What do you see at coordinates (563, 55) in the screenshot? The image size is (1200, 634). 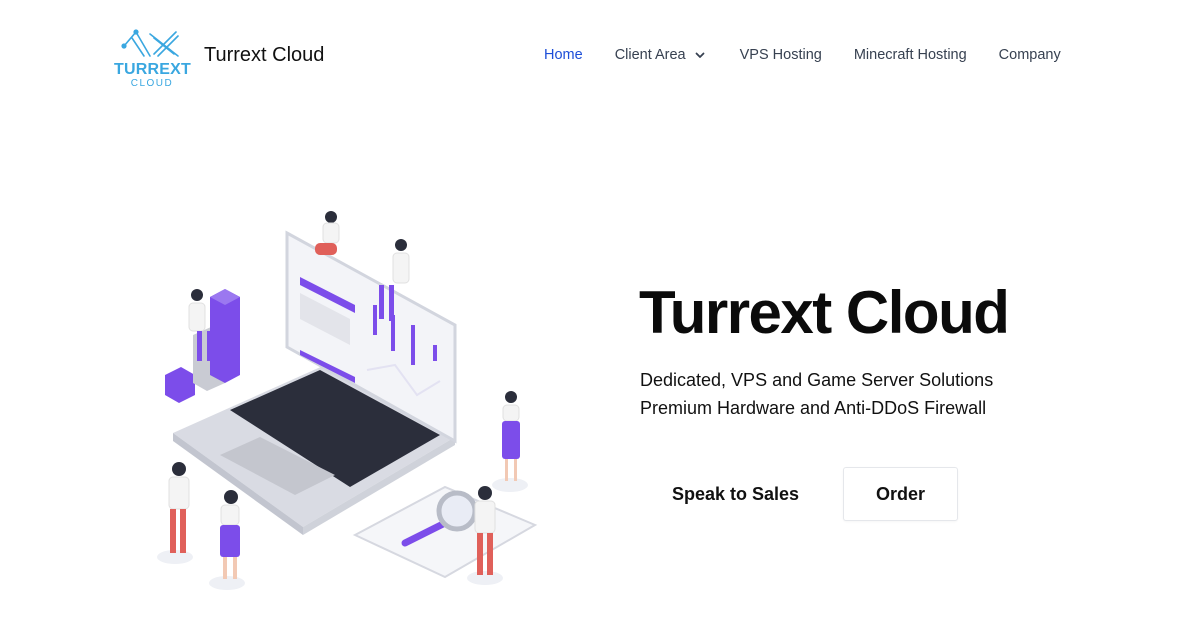 I see `nav-home: Home` at bounding box center [563, 55].